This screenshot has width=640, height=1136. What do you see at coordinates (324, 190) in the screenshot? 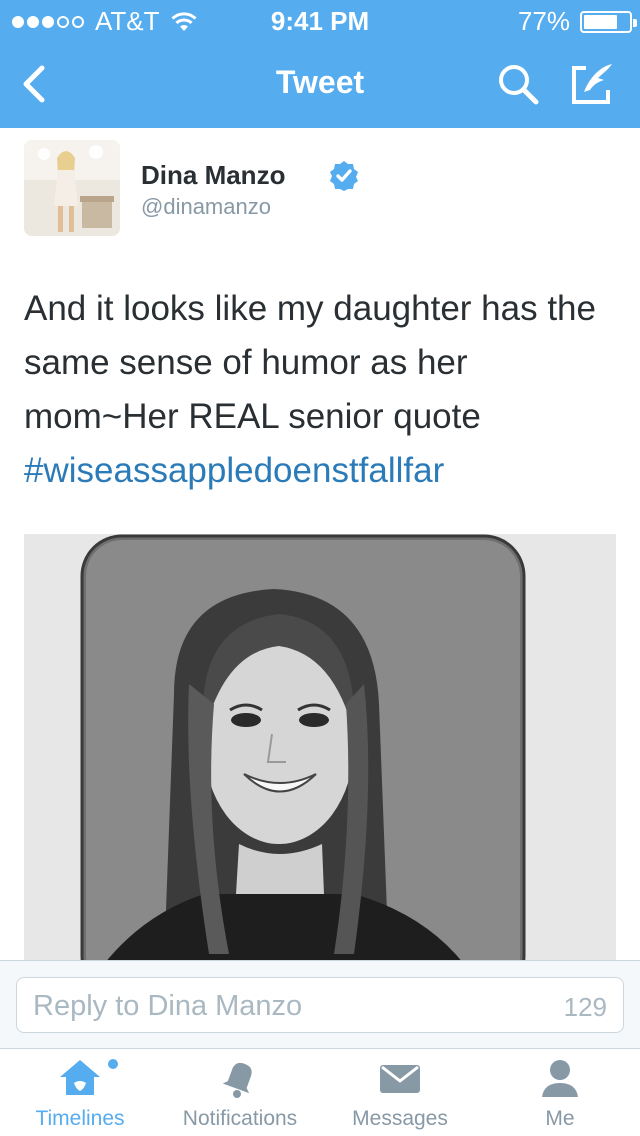
I see `tweet-author: Dina Manzo @dinamanzo` at bounding box center [324, 190].